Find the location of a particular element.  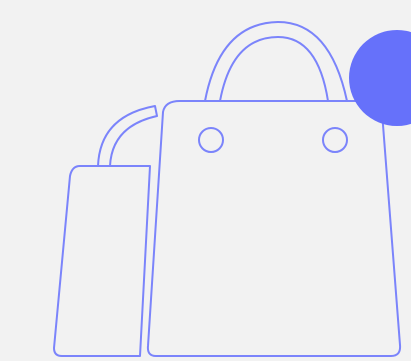

right-handle-hole is located at coordinates (335, 140).